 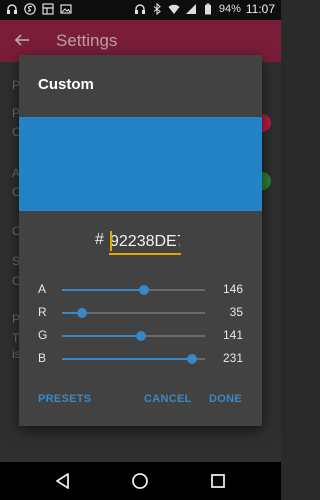 I want to click on home-circle-icon, so click(x=140, y=481).